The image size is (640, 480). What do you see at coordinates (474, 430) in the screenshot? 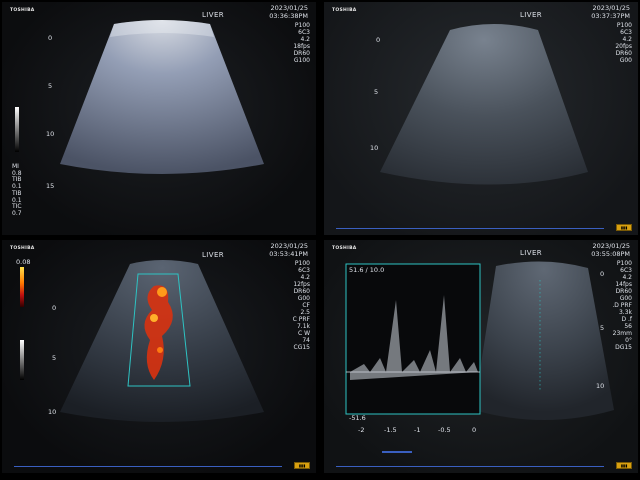
I see `time-axis-label: 0` at bounding box center [474, 430].